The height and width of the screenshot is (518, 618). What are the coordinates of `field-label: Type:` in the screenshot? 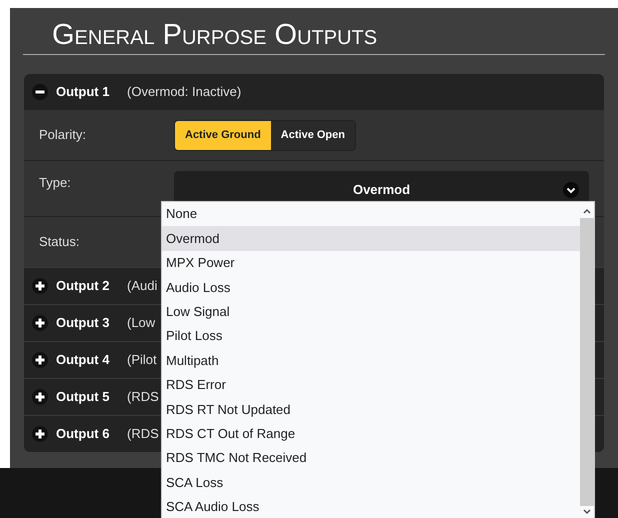 It's located at (55, 183).